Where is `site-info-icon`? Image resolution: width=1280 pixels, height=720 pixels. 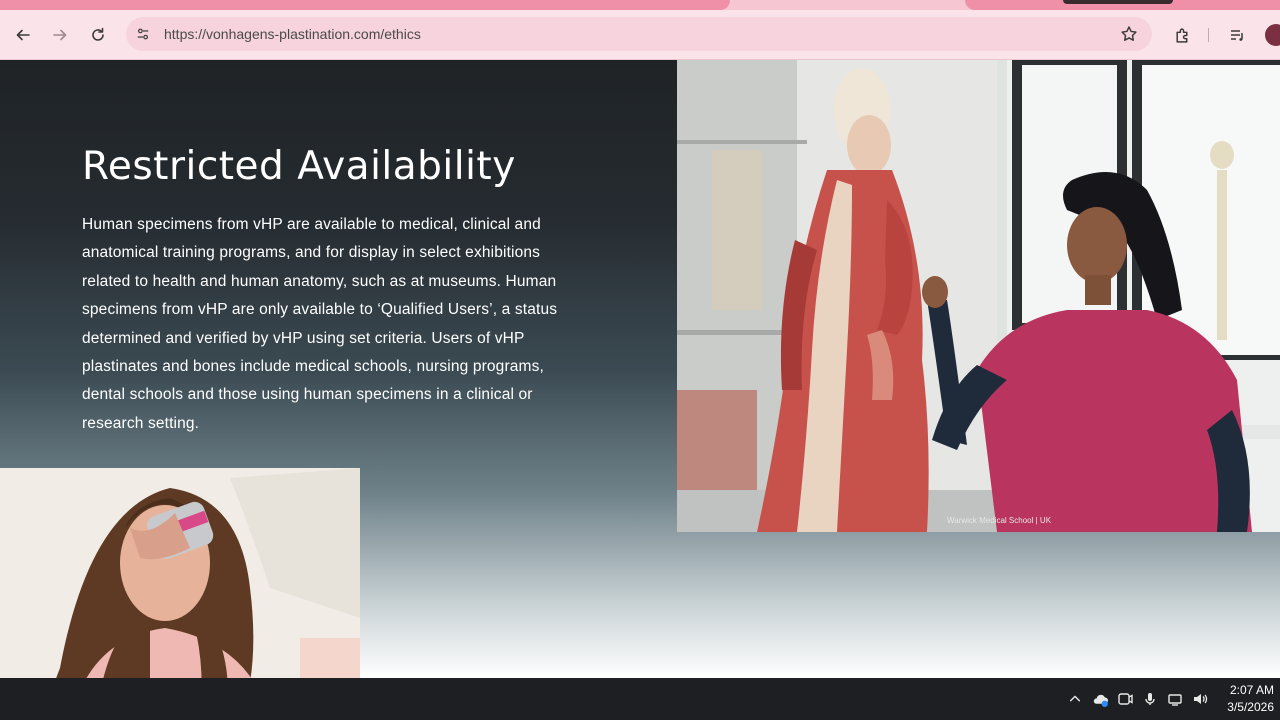 site-info-icon is located at coordinates (143, 34).